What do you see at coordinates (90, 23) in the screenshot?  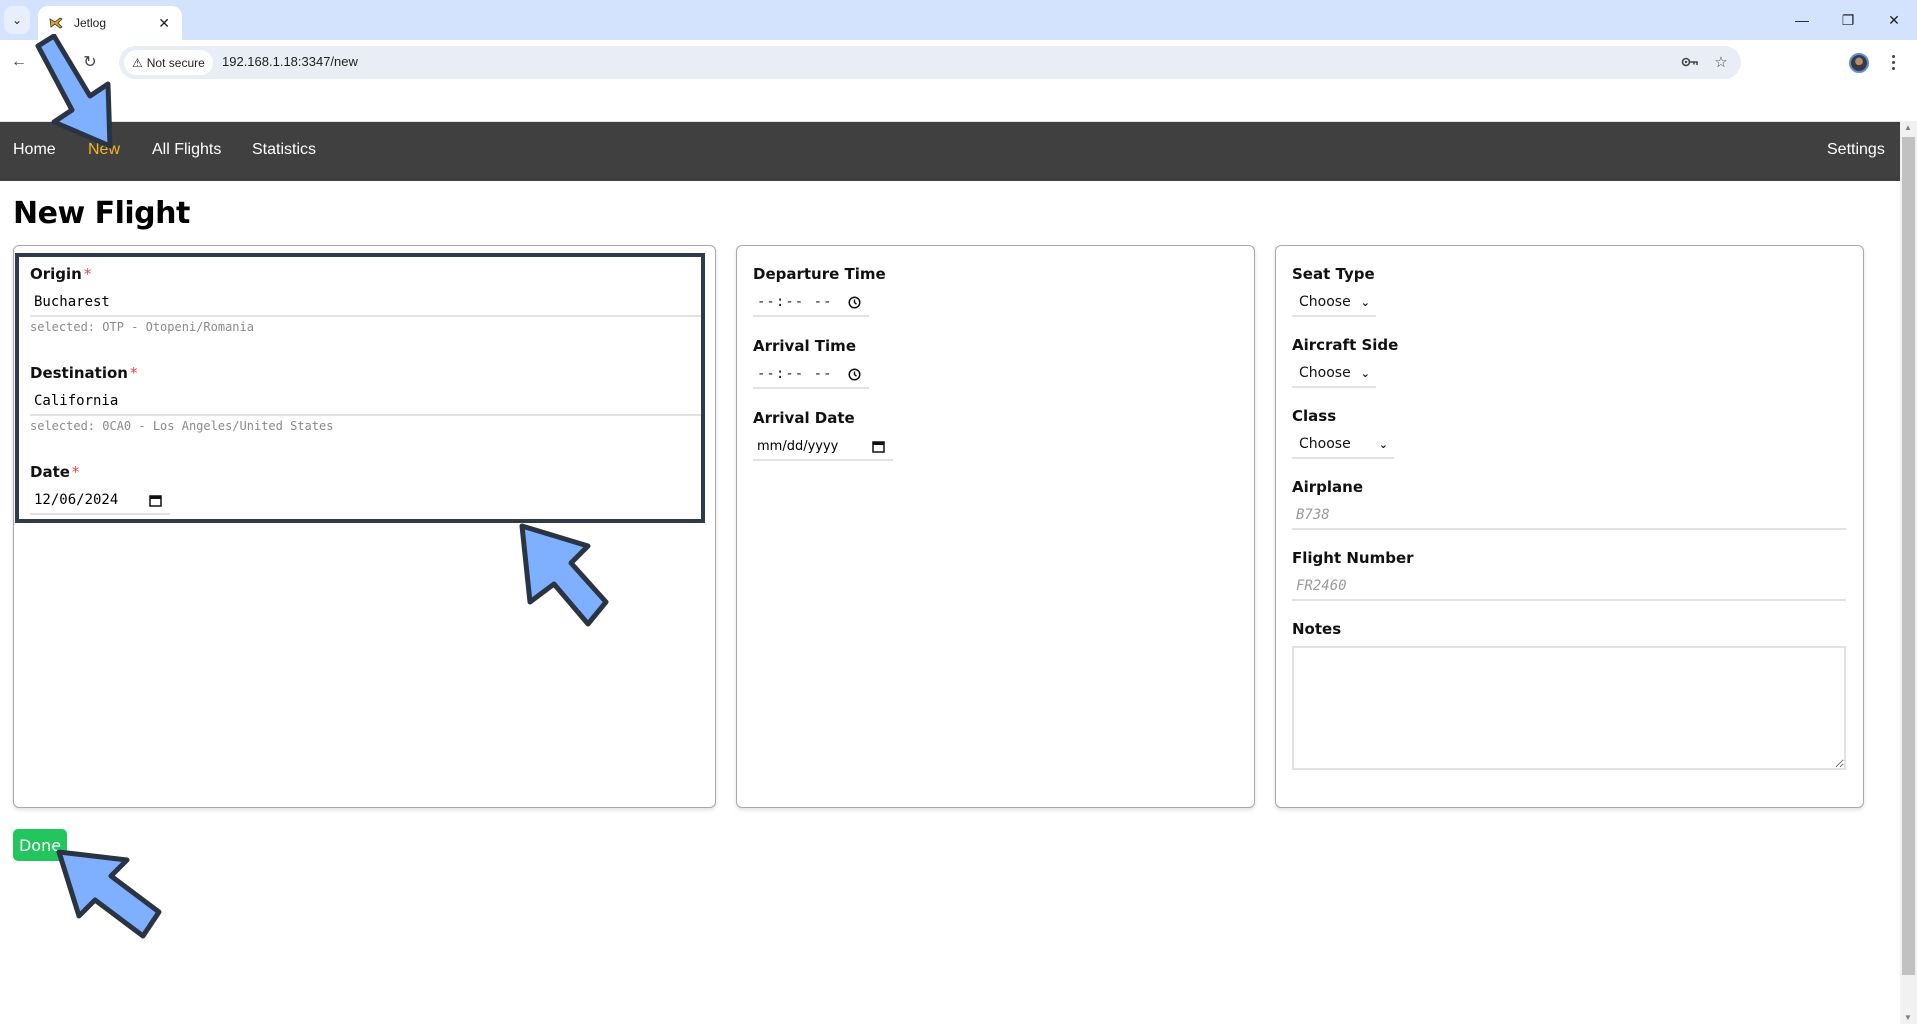 I see `tab-title: Jetlog` at bounding box center [90, 23].